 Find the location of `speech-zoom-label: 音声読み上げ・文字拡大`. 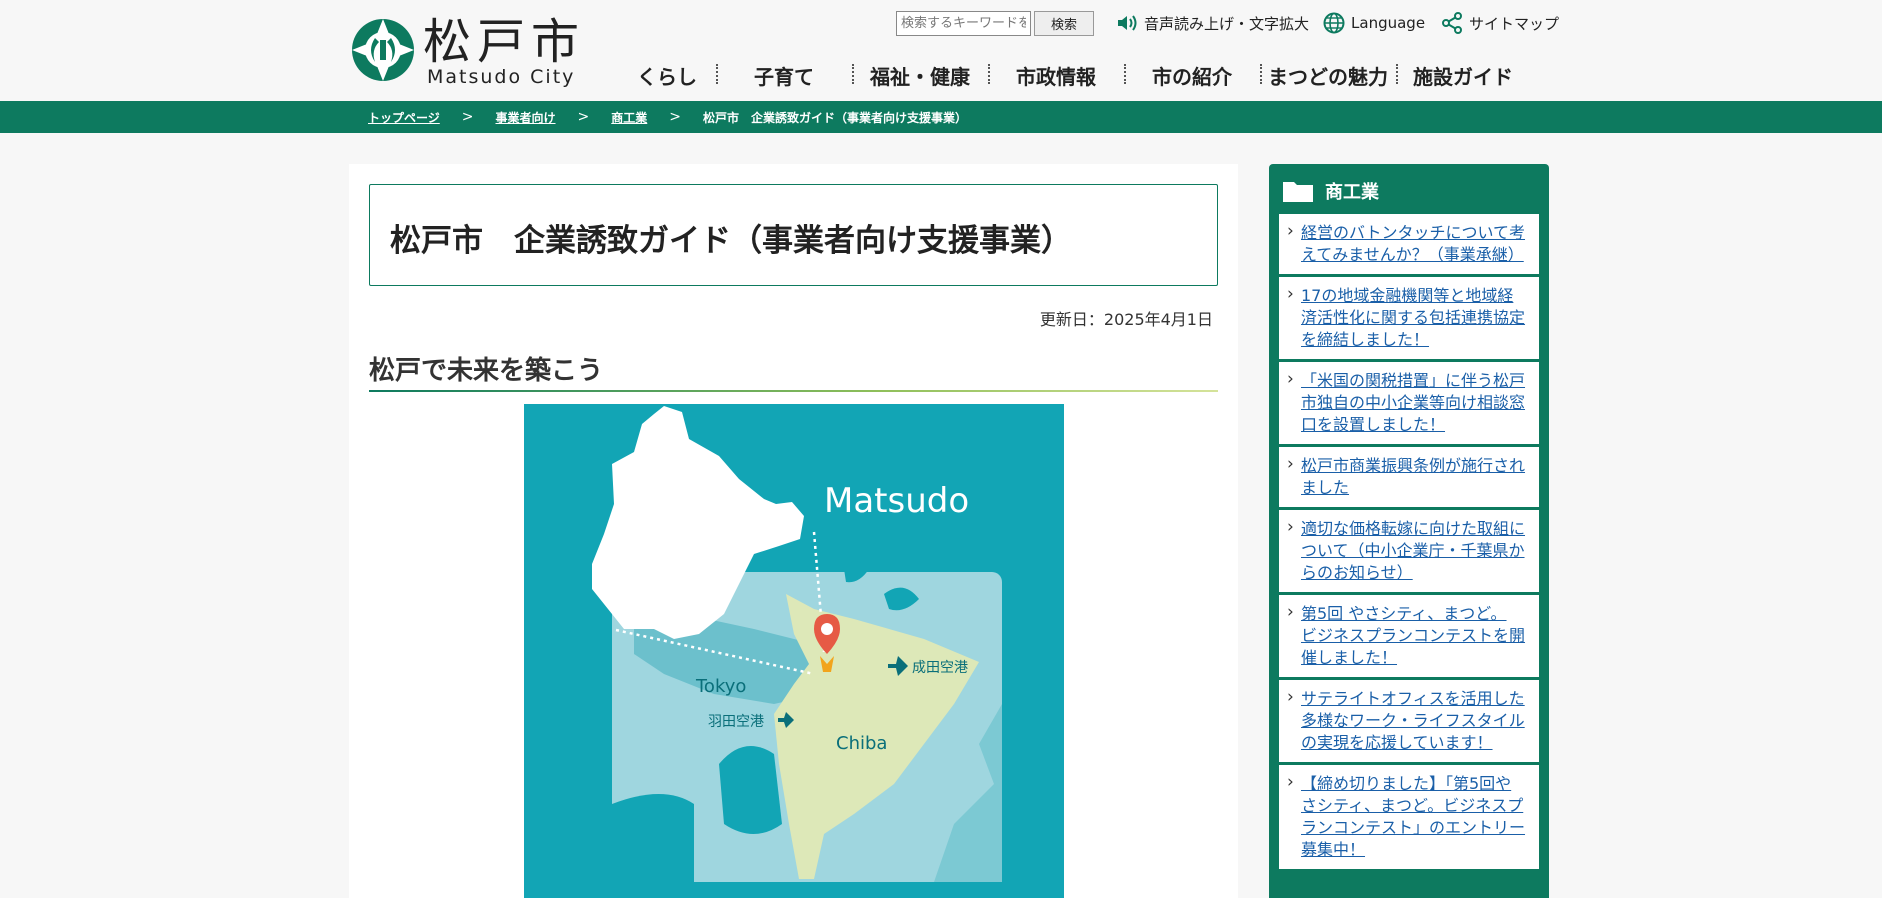

speech-zoom-label: 音声読み上げ・文字拡大 is located at coordinates (1227, 23).